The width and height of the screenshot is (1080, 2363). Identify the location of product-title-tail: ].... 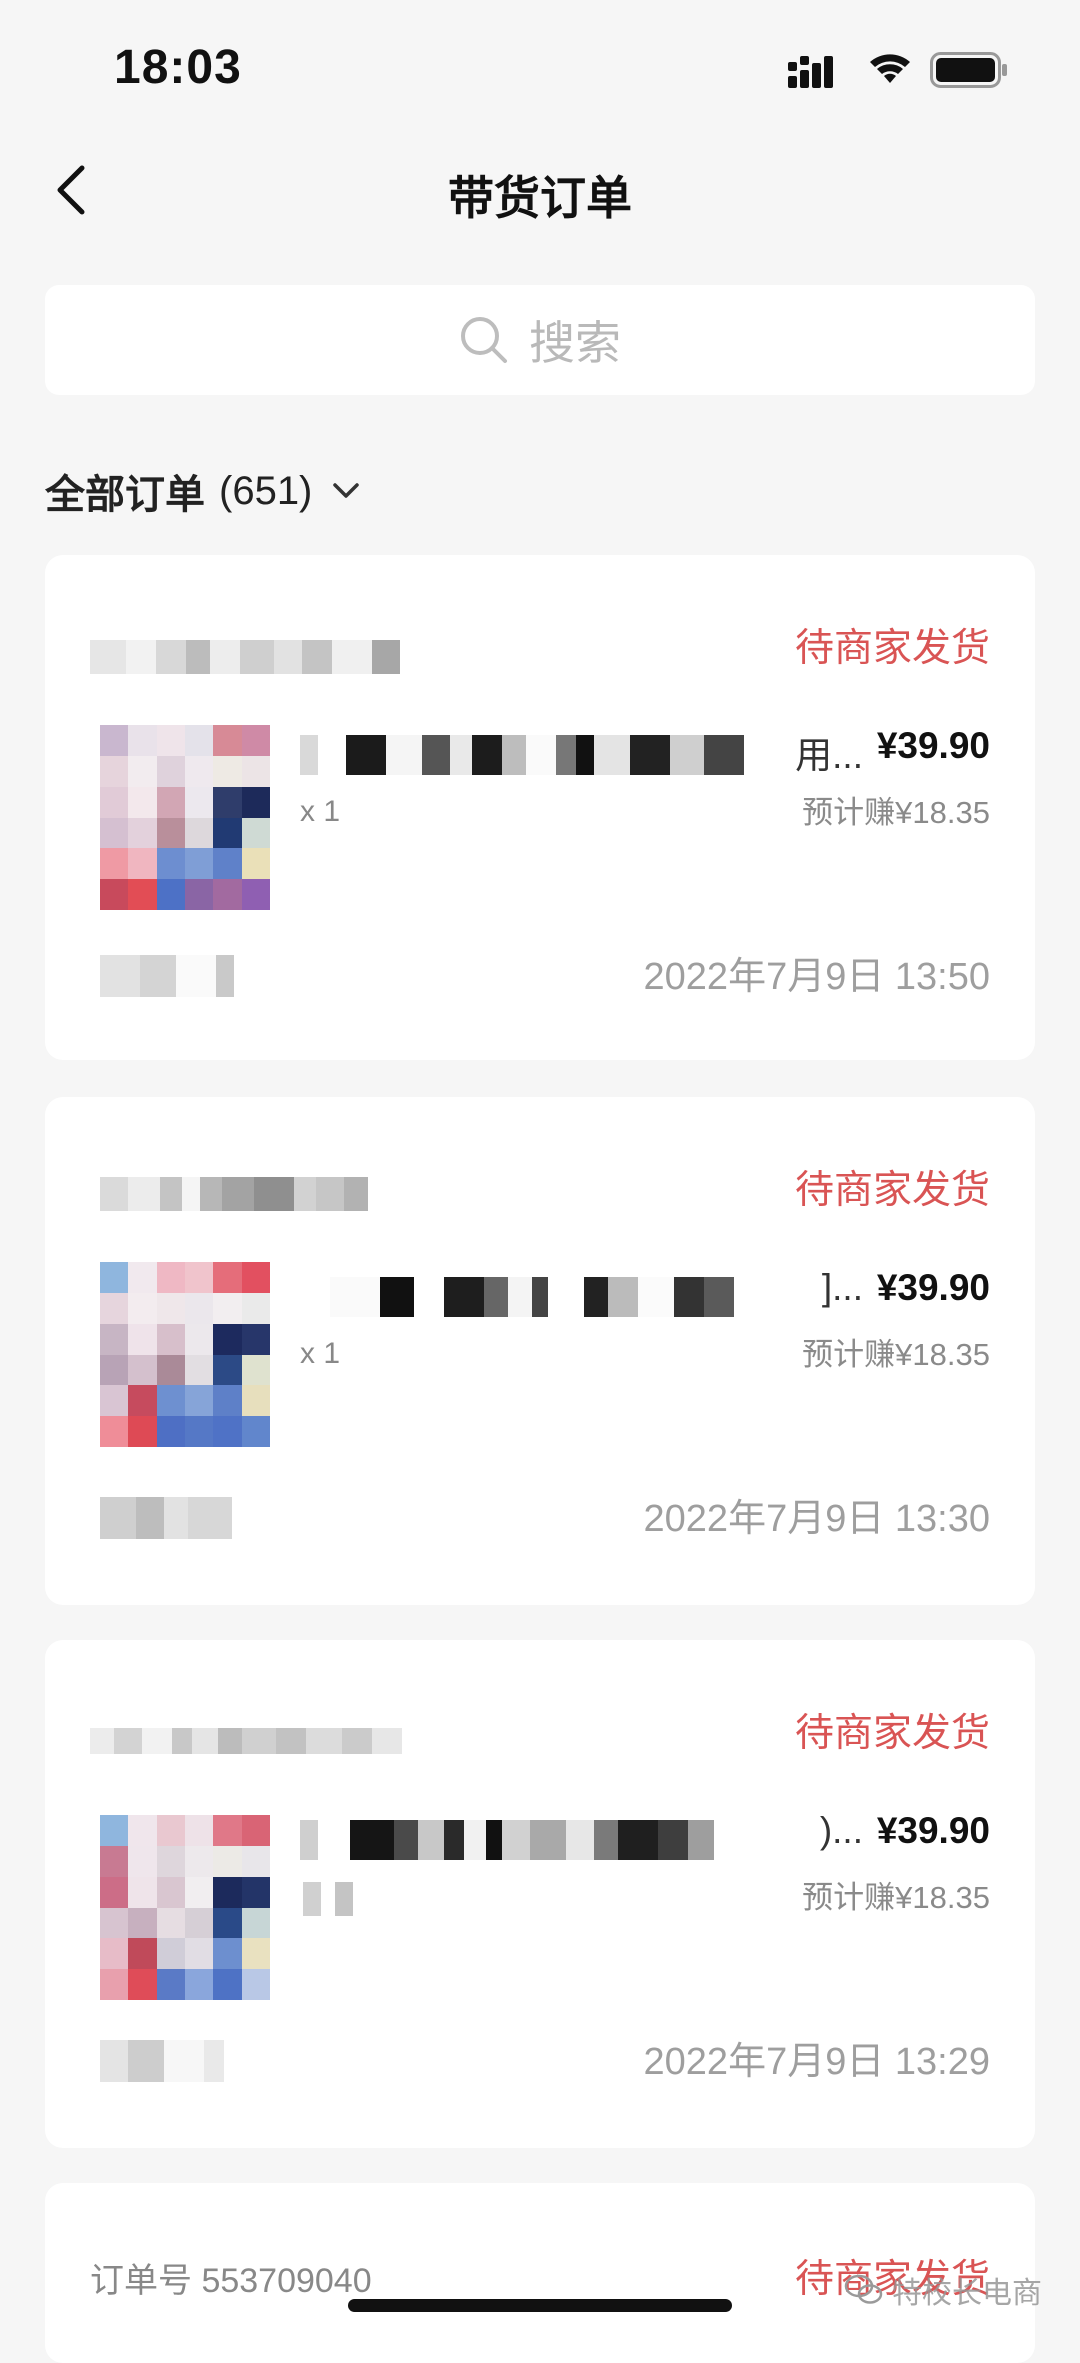
(842, 1287).